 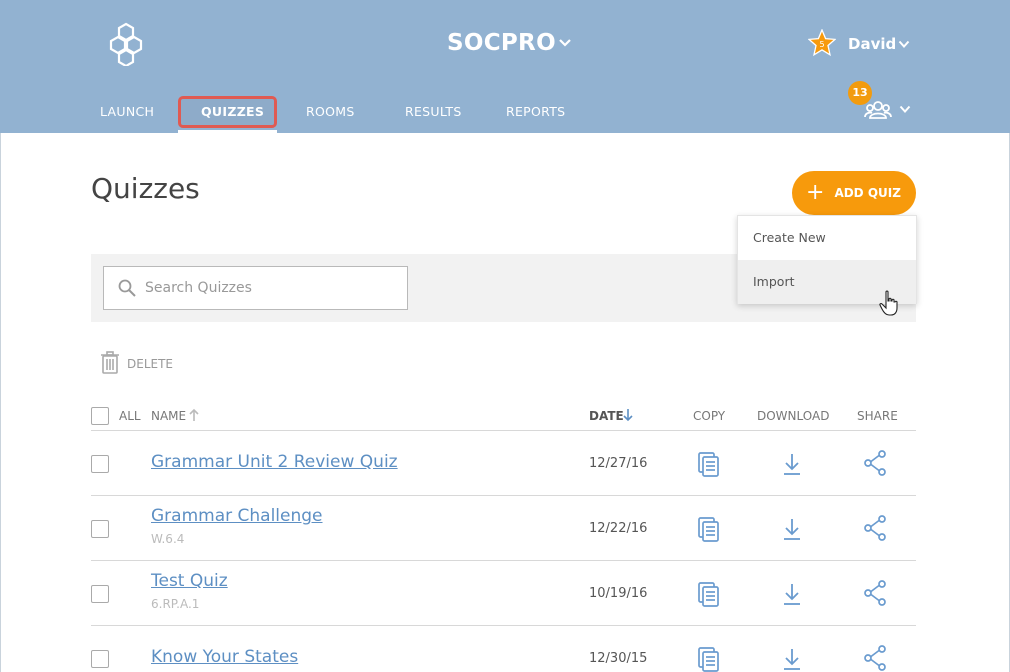 I want to click on add-quiz-label: ADD QUIZ, so click(x=867, y=193).